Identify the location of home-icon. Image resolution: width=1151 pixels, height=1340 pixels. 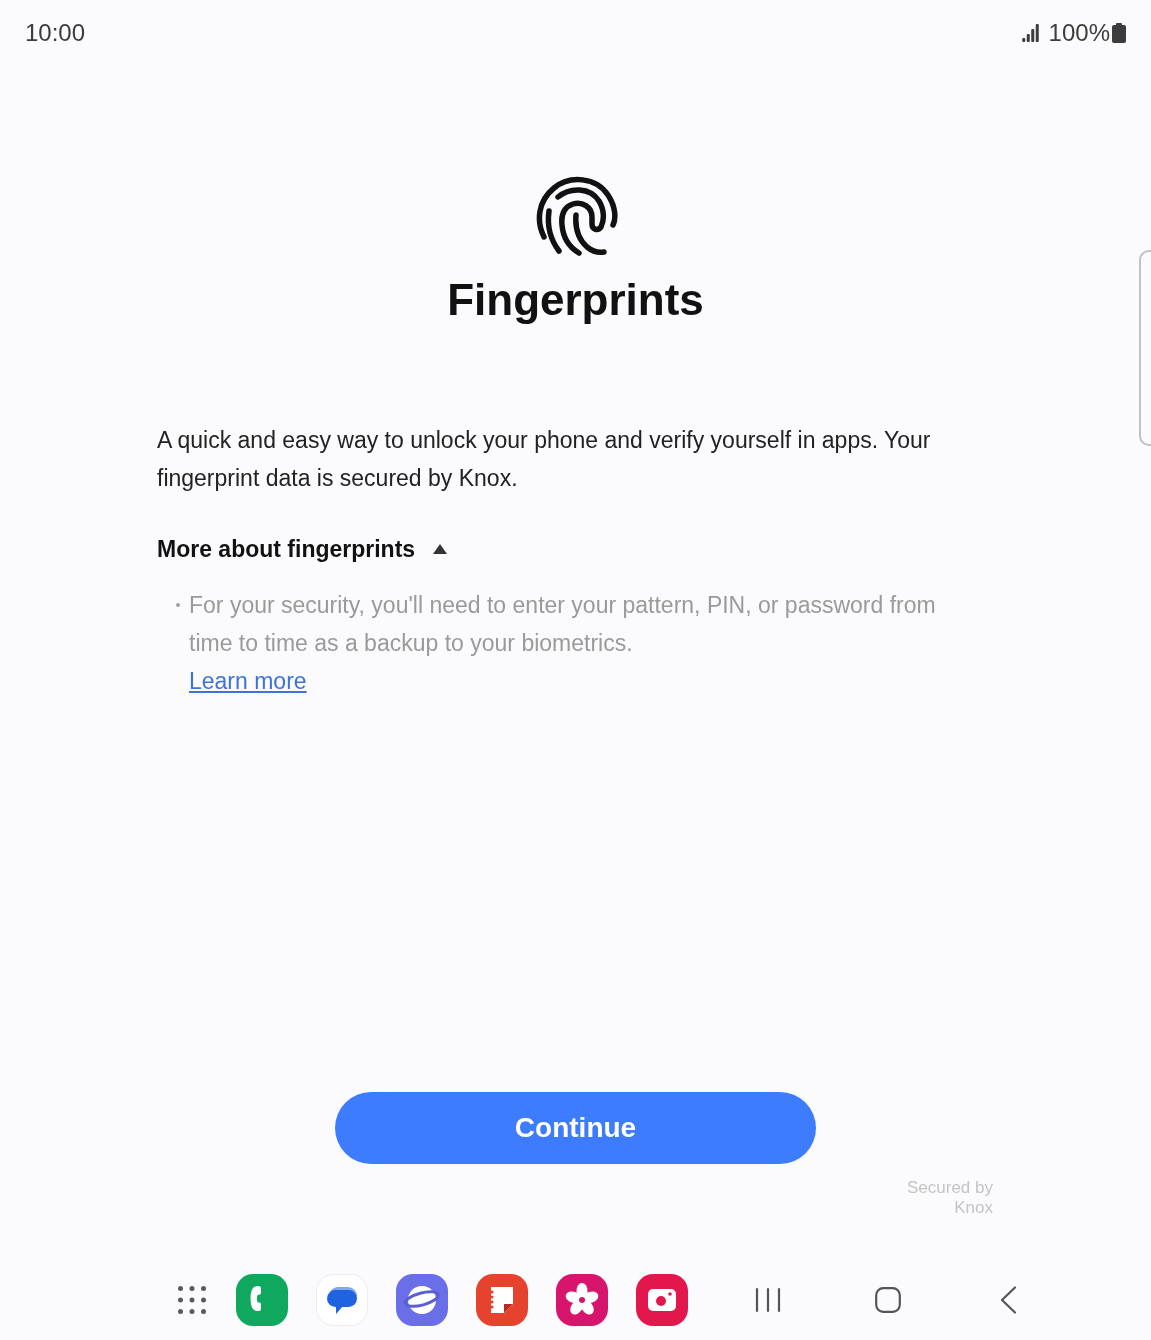
(888, 1300).